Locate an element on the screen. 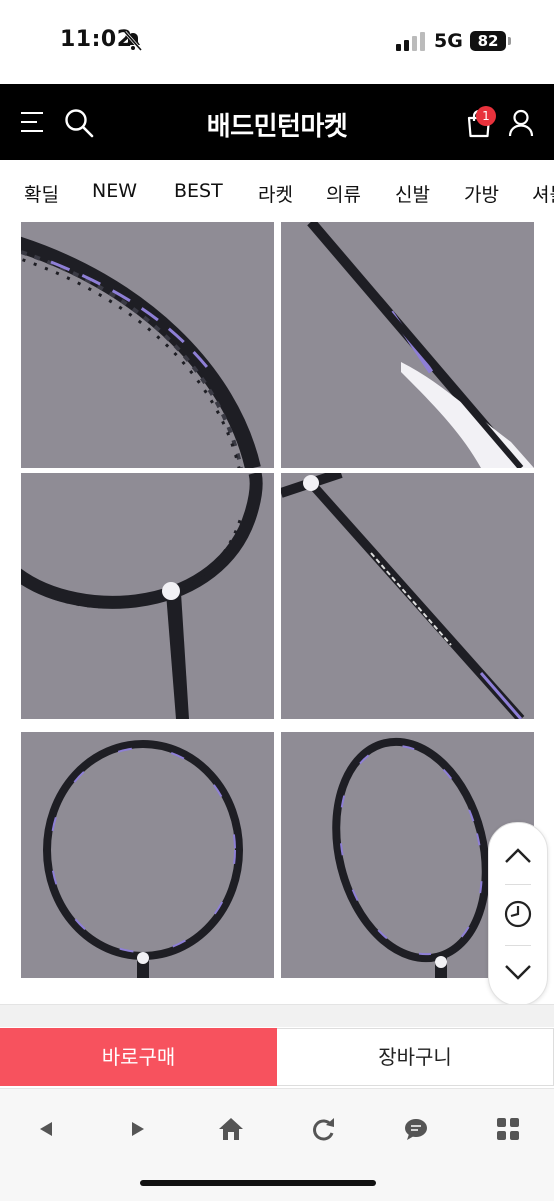  network-type: 5G is located at coordinates (448, 41).